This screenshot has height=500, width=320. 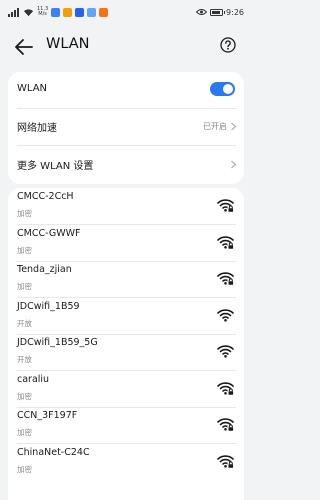 I want to click on network-name: JDCwifi_1B59, so click(x=48, y=306).